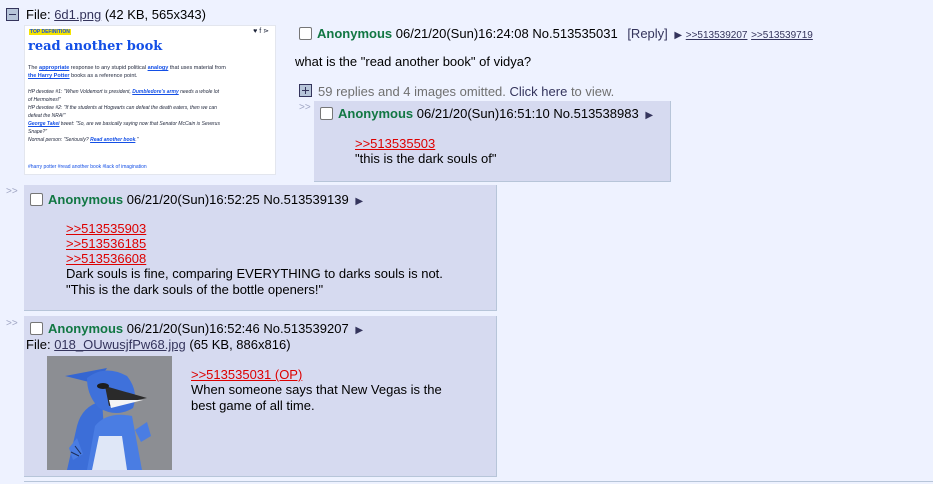  I want to click on reply-datetime: 06/21/20(Sun)16:52:25, so click(193, 199).